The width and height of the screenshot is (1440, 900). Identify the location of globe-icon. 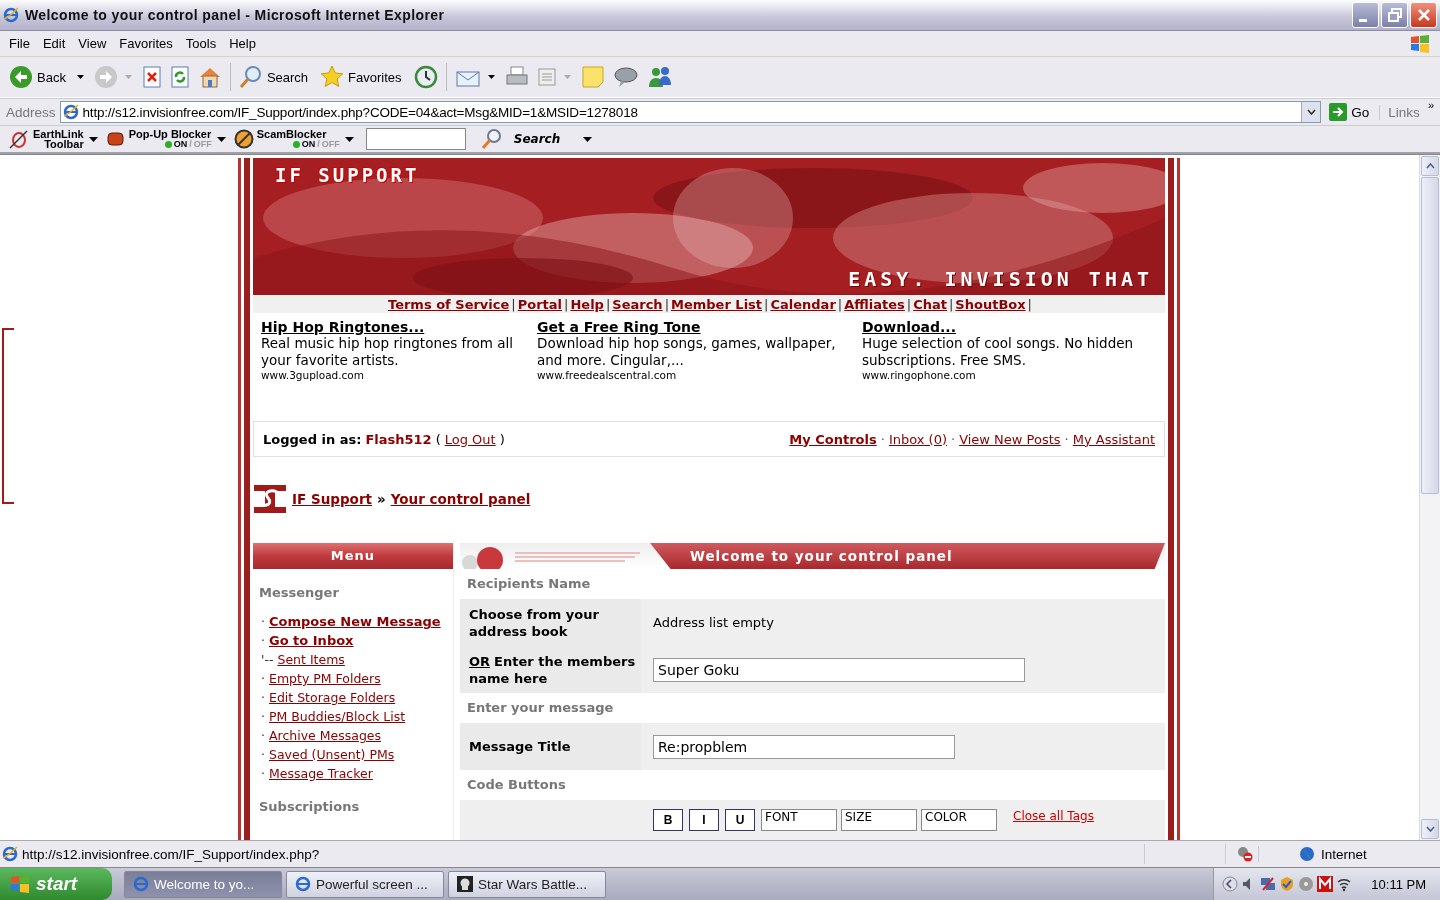
(1307, 854).